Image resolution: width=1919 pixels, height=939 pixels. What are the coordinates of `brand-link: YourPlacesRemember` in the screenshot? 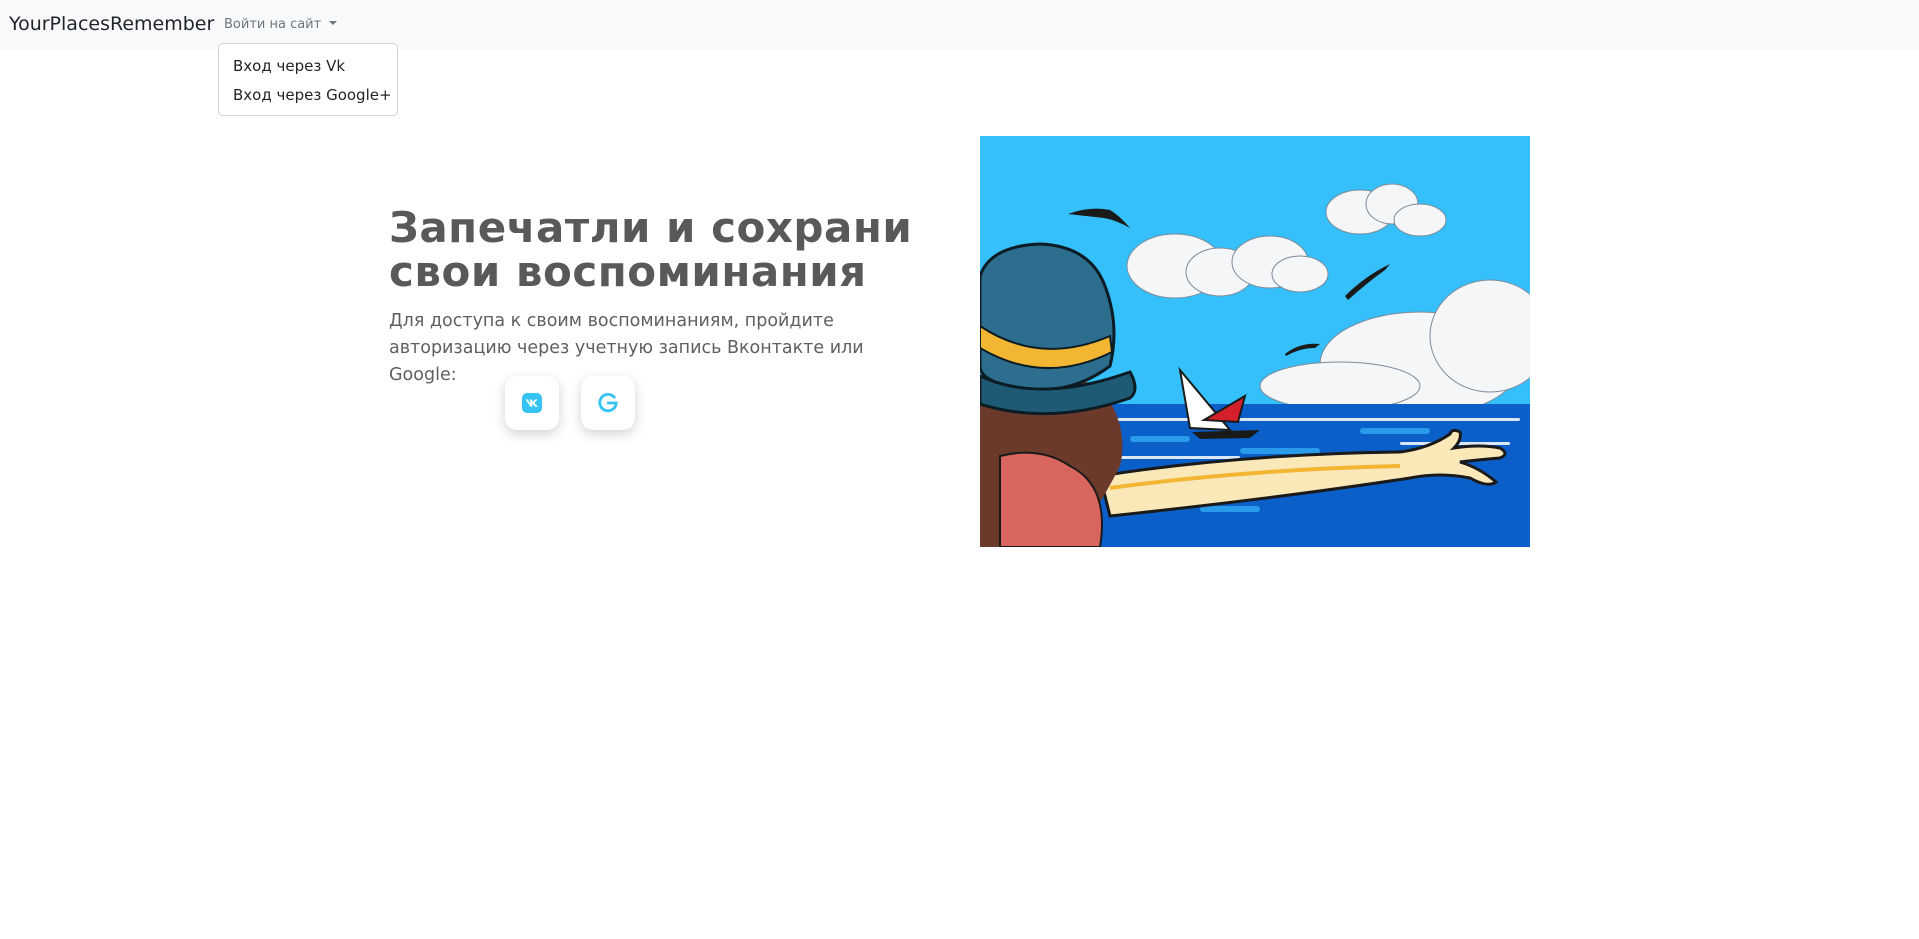 It's located at (111, 24).